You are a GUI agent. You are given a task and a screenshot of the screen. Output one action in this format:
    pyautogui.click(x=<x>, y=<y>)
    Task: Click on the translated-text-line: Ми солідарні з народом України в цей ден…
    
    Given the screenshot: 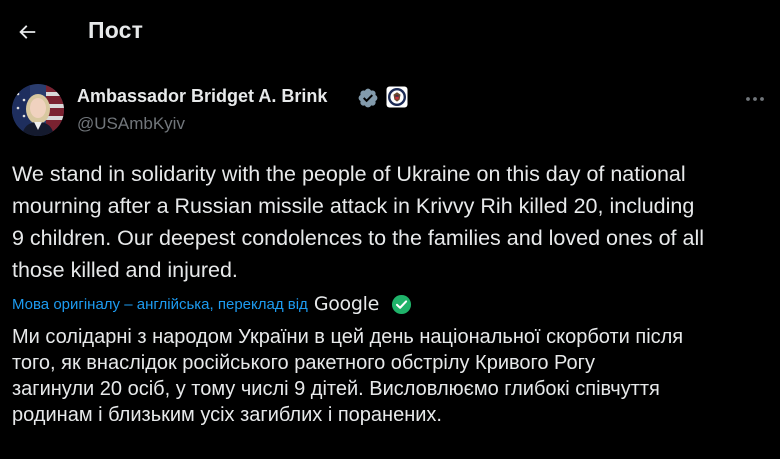 What is the action you would take?
    pyautogui.click(x=348, y=337)
    